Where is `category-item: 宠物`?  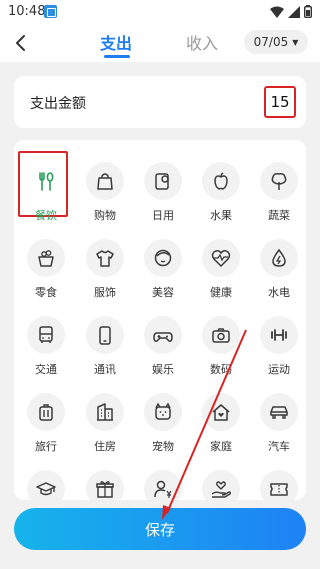
category-item: 宠物 is located at coordinates (163, 417).